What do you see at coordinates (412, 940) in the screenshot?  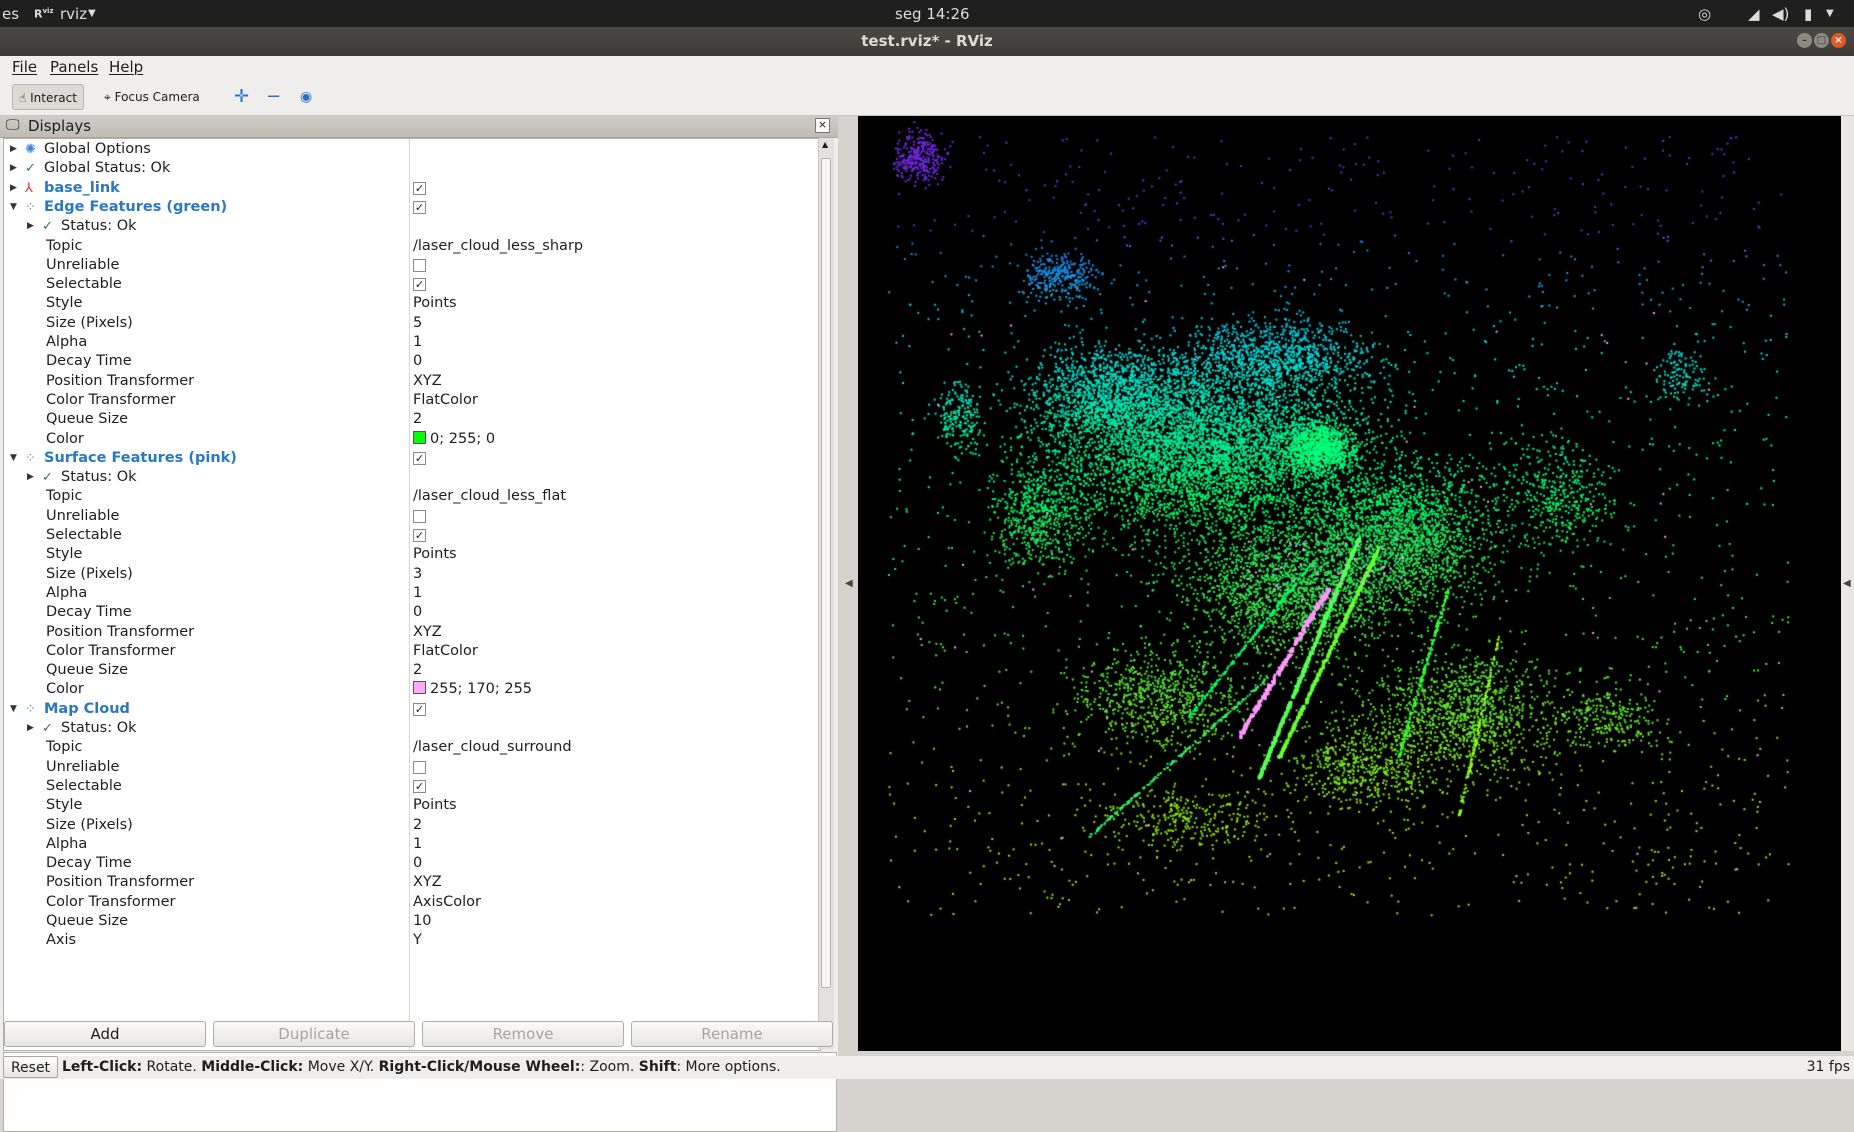 I see `tree-row: Axis Y` at bounding box center [412, 940].